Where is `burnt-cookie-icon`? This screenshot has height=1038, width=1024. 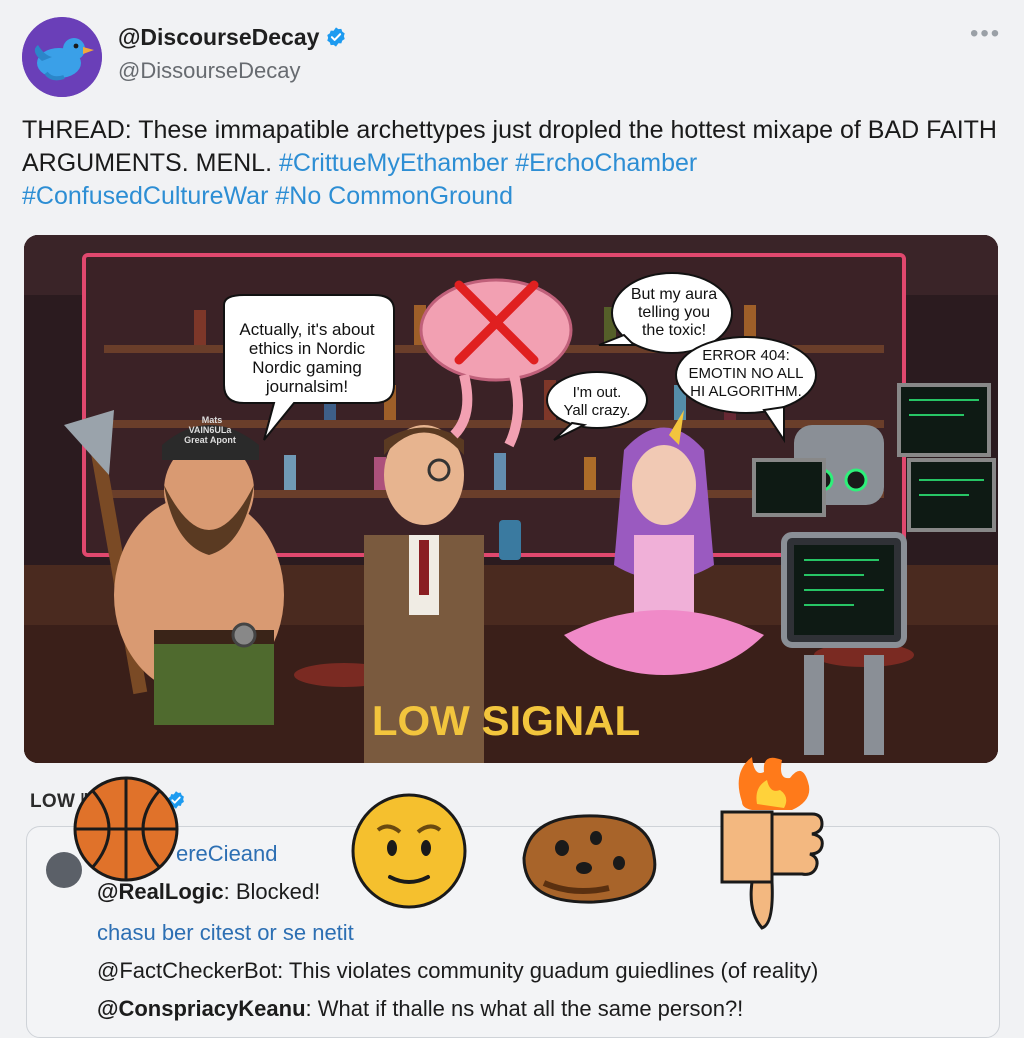
burnt-cookie-icon is located at coordinates (589, 858).